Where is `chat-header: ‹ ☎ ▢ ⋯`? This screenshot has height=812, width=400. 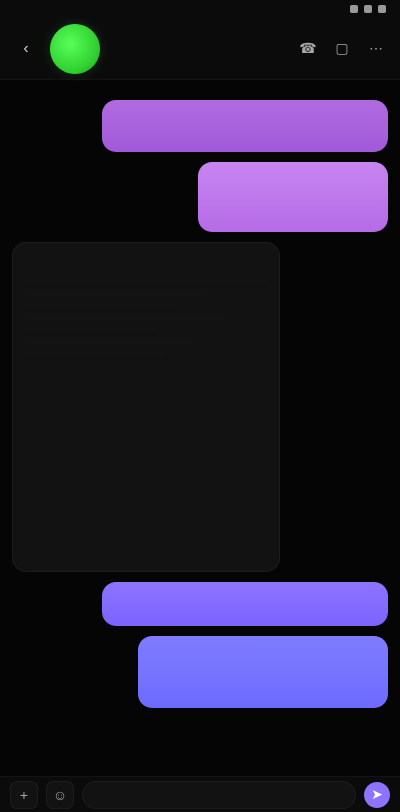
chat-header: ‹ ☎ ▢ ⋯ is located at coordinates (200, 49).